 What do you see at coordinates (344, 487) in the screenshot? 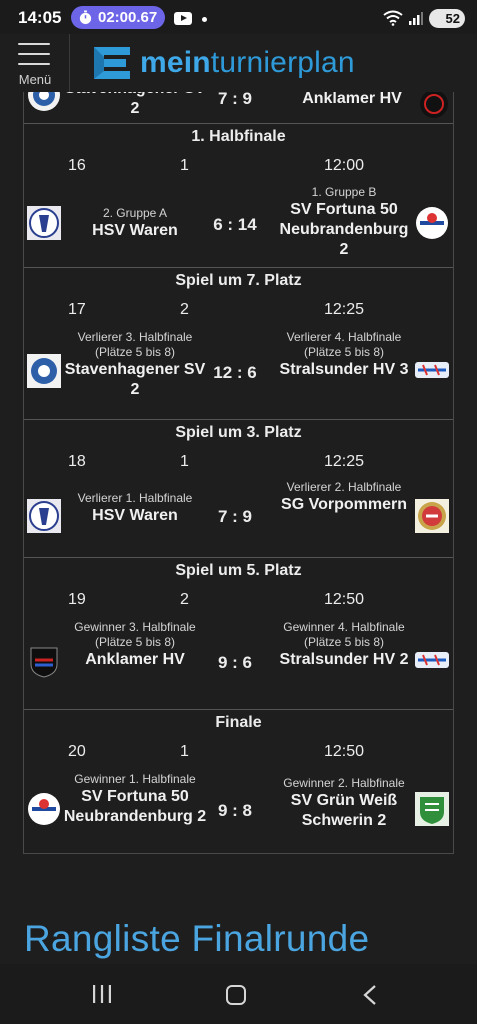
I see `team-source-label: Verlierer 2. Halbfinale` at bounding box center [344, 487].